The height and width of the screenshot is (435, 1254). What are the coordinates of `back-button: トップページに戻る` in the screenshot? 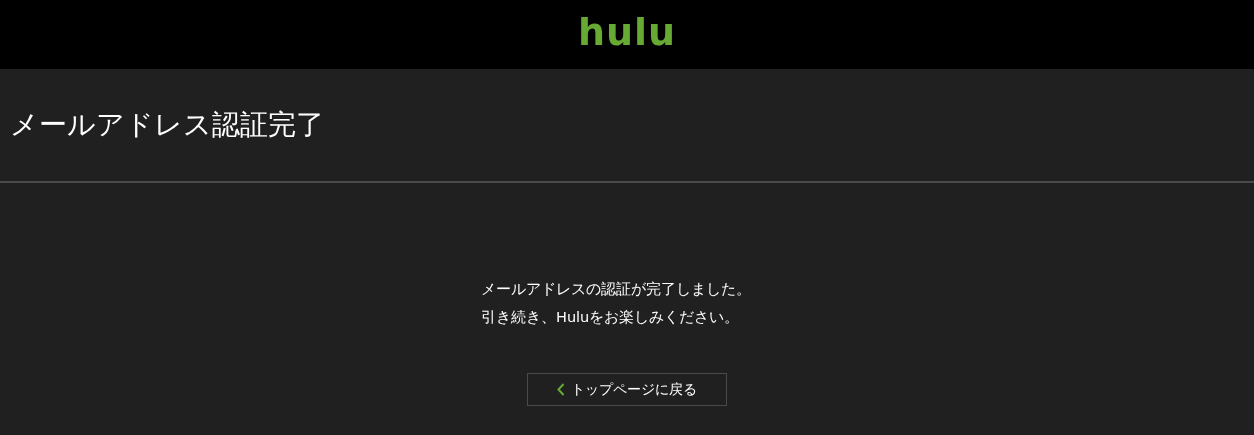 It's located at (627, 389).